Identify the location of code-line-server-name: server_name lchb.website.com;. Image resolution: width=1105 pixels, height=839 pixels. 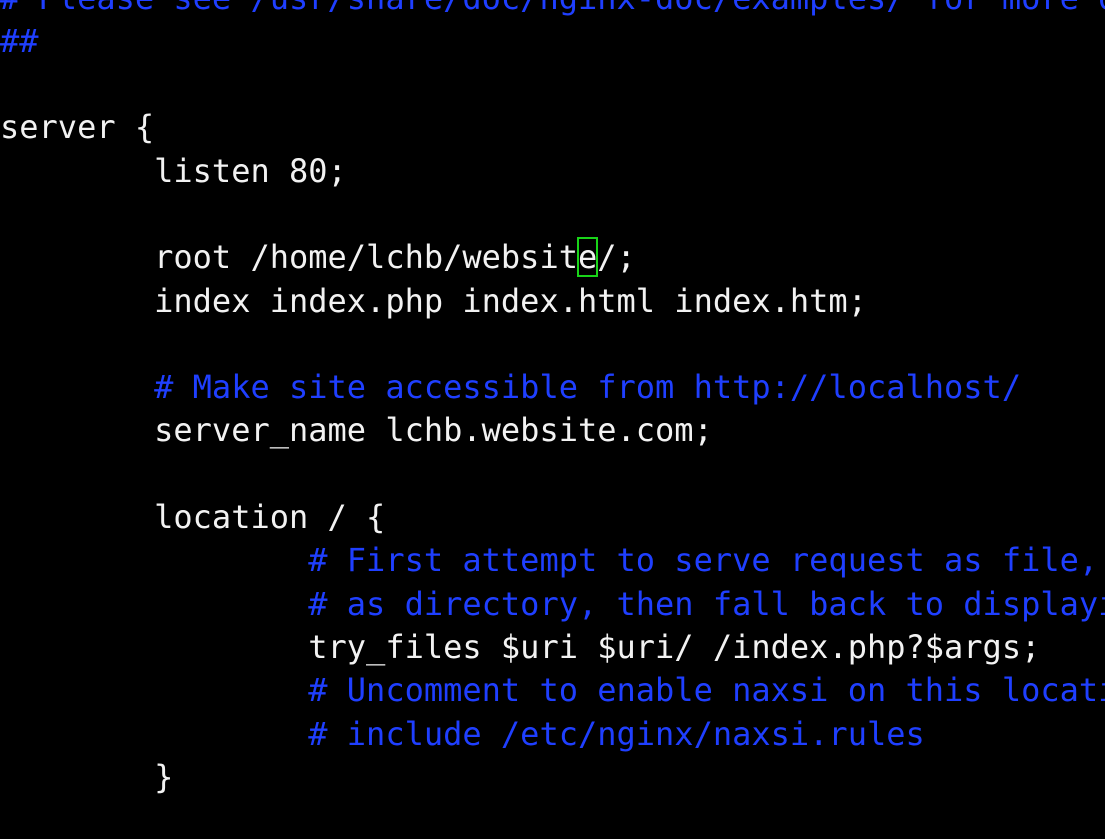
(356, 430).